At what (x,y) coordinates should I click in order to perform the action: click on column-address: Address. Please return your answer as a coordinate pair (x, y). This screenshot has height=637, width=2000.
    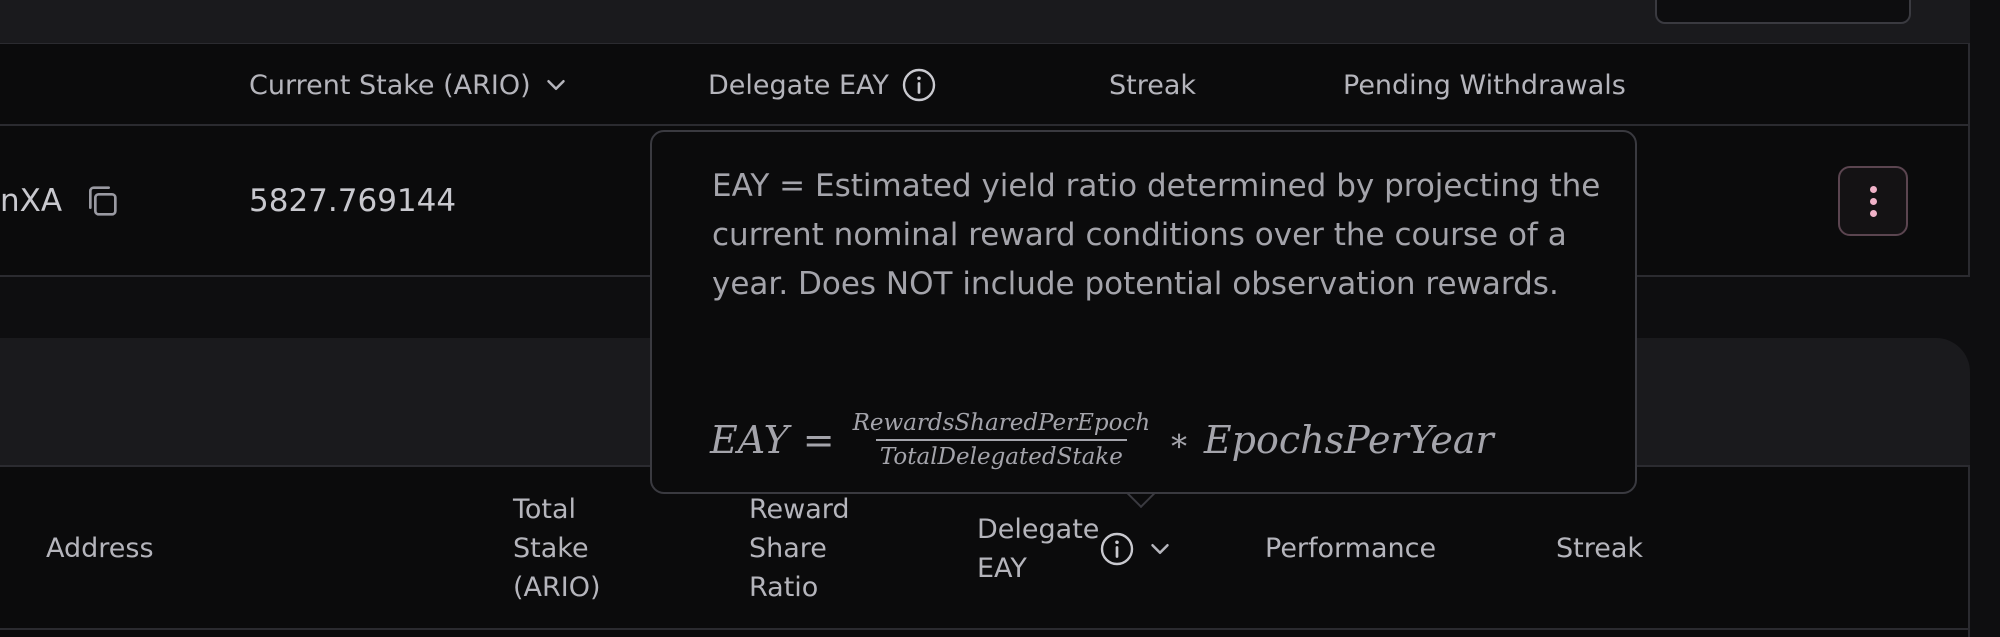
    Looking at the image, I should click on (100, 548).